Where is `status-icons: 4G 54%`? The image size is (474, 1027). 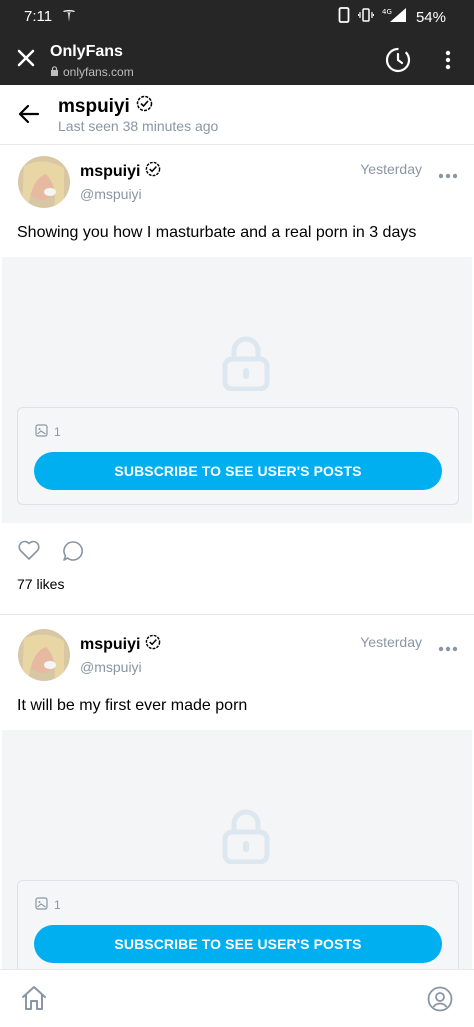
status-icons: 4G 54% is located at coordinates (392, 17).